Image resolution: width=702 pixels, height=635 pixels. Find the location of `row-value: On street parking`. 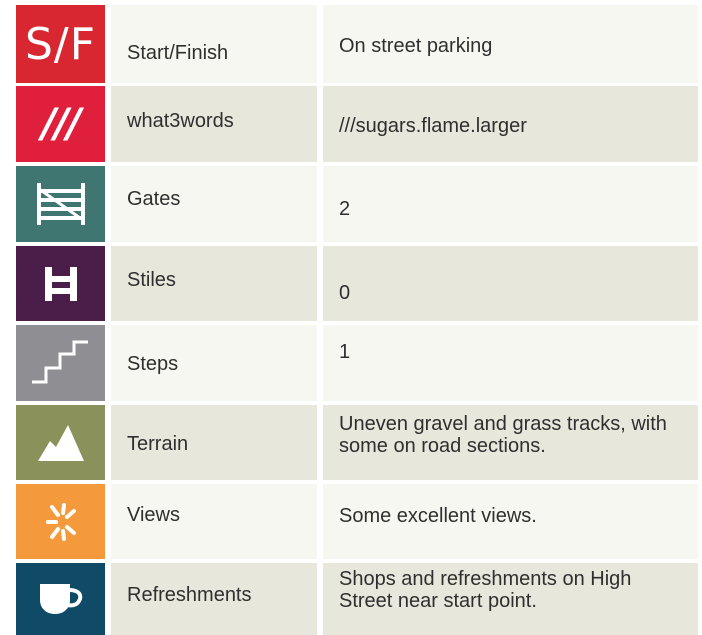

row-value: On street parking is located at coordinates (510, 44).